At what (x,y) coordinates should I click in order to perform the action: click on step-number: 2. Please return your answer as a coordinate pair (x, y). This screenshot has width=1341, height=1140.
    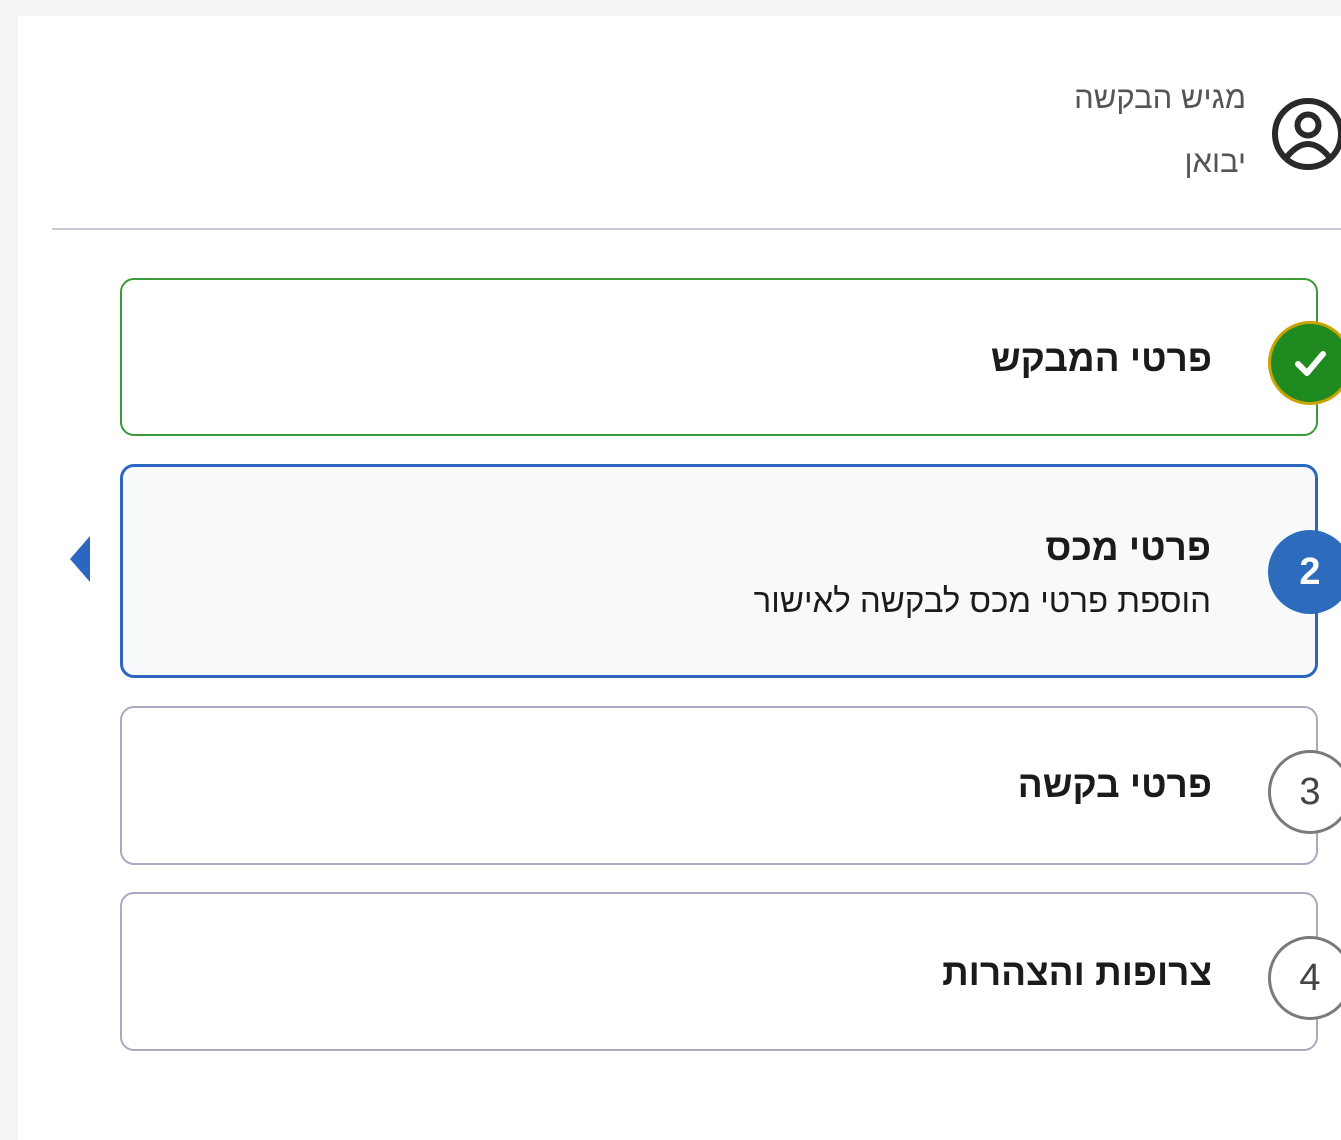
    Looking at the image, I should click on (1310, 571).